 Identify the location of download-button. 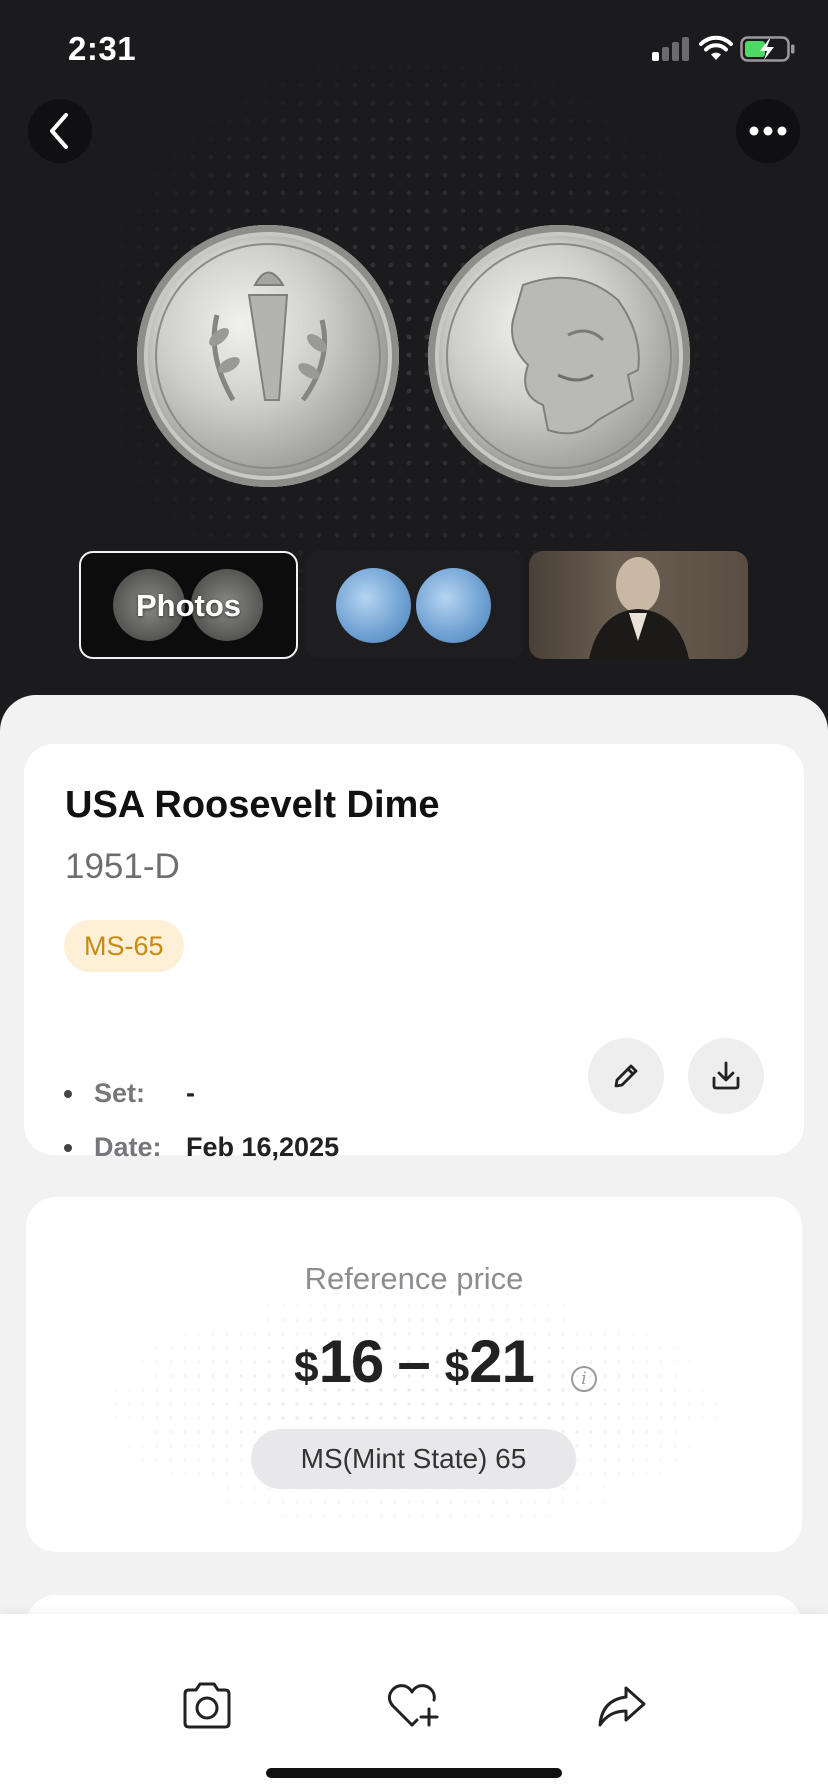
(726, 1076).